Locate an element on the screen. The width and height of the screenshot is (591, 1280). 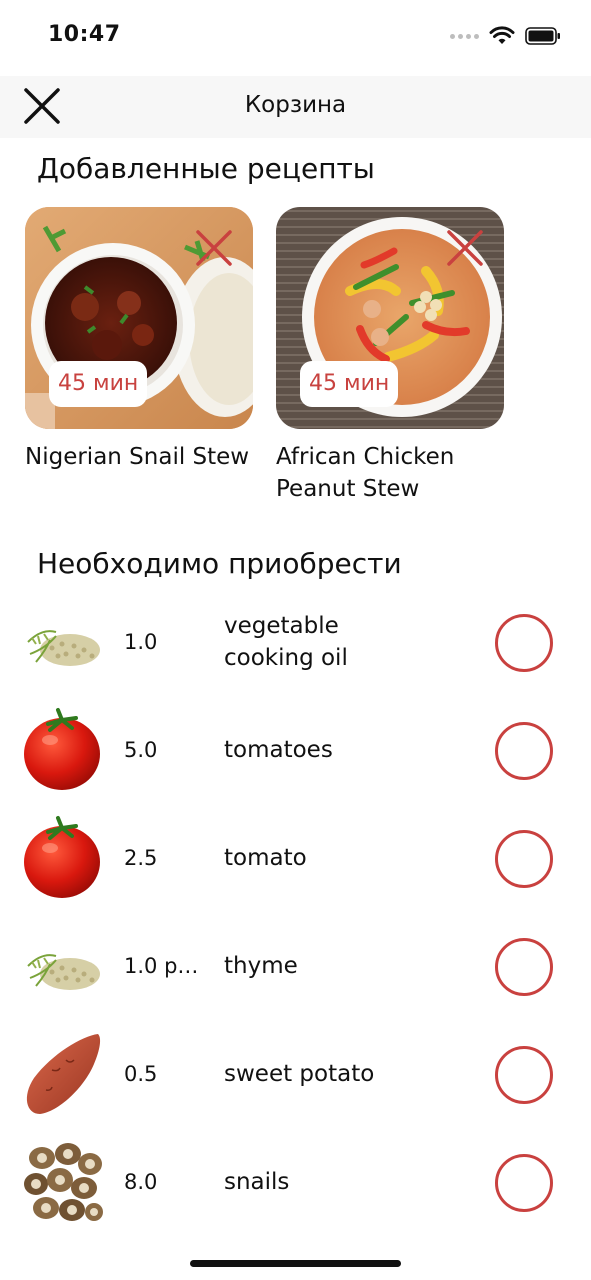
item-name: vegetable cooking oil is located at coordinates (286, 642).